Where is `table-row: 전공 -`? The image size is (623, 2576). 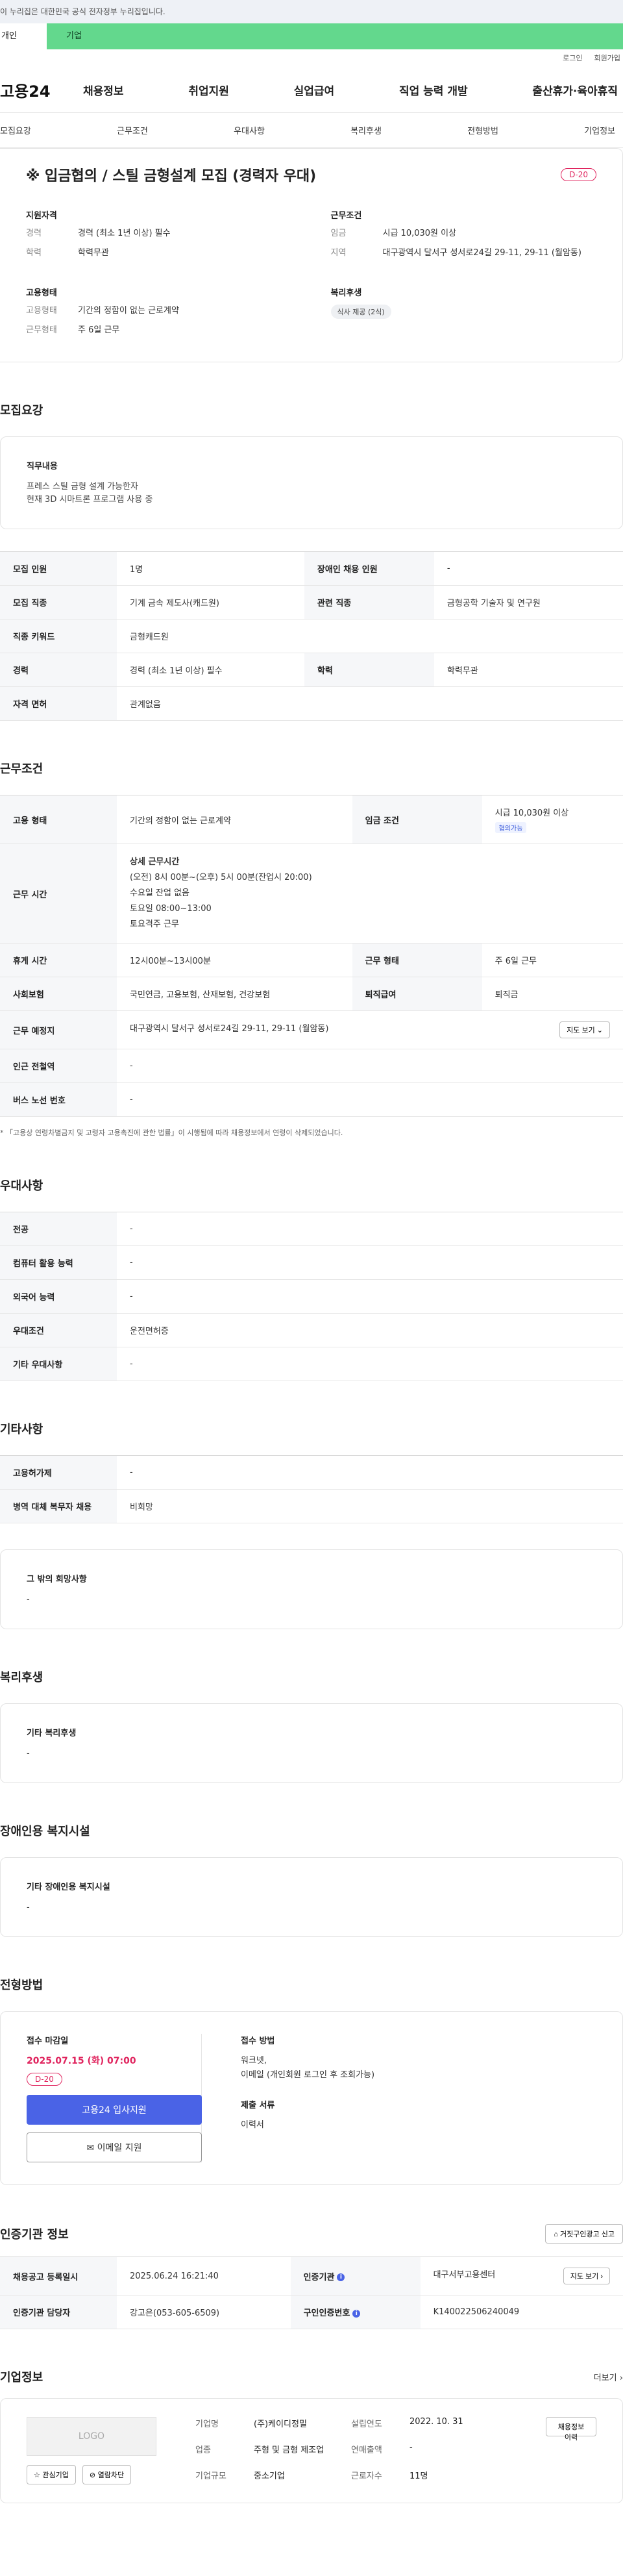
table-row: 전공 - is located at coordinates (311, 1229).